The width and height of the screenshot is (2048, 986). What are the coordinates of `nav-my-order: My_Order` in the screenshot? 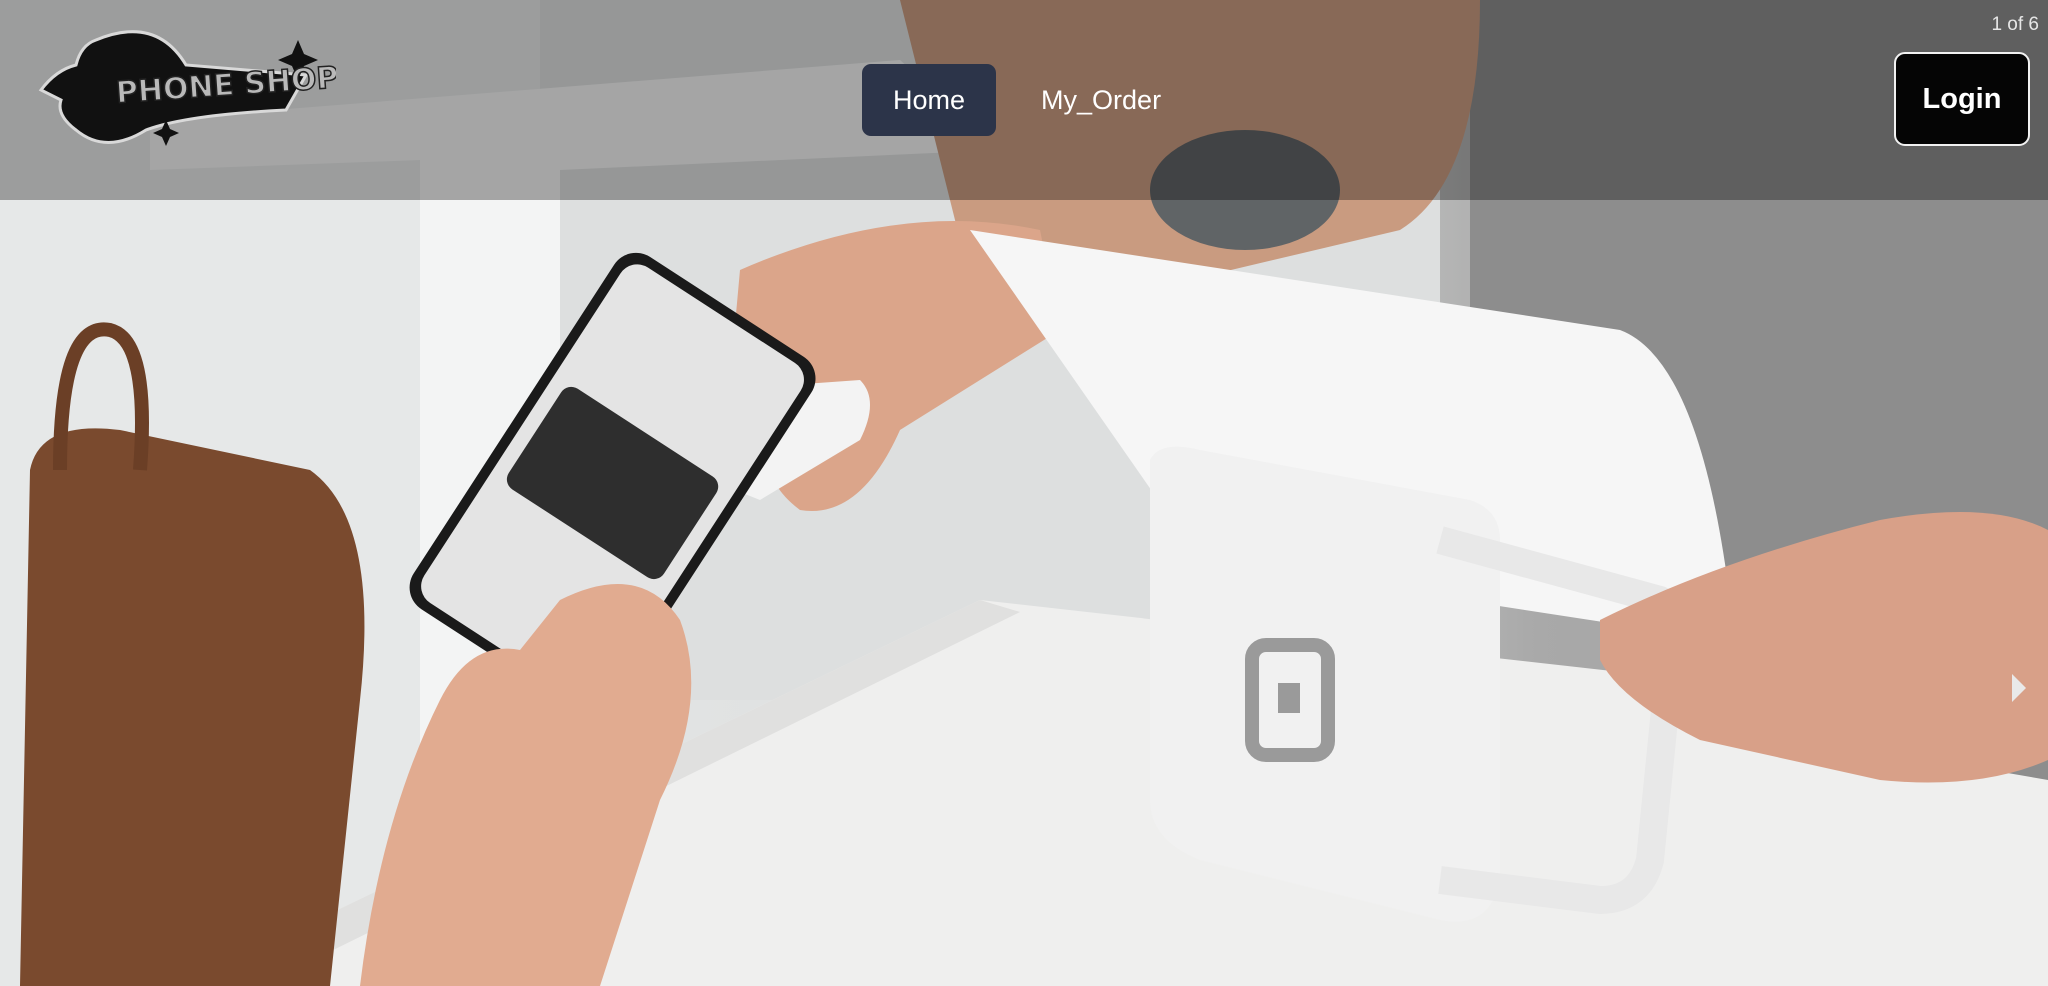 It's located at (1101, 100).